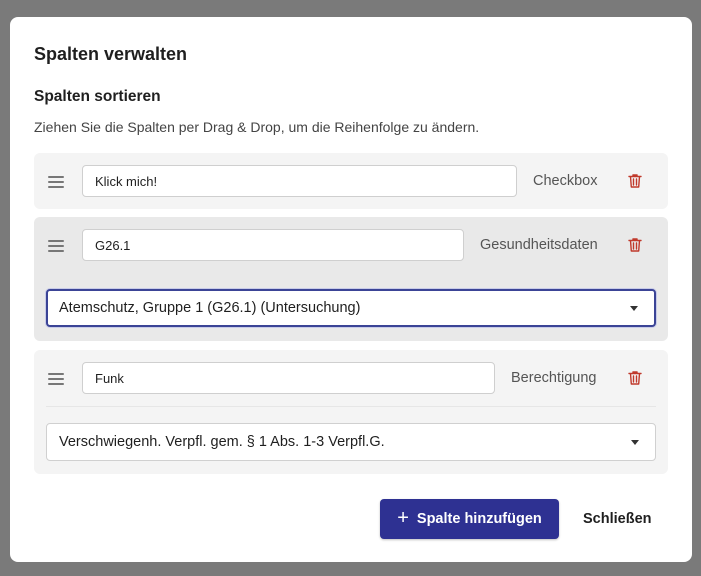  What do you see at coordinates (554, 378) in the screenshot?
I see `column-type-label: Berechtigung` at bounding box center [554, 378].